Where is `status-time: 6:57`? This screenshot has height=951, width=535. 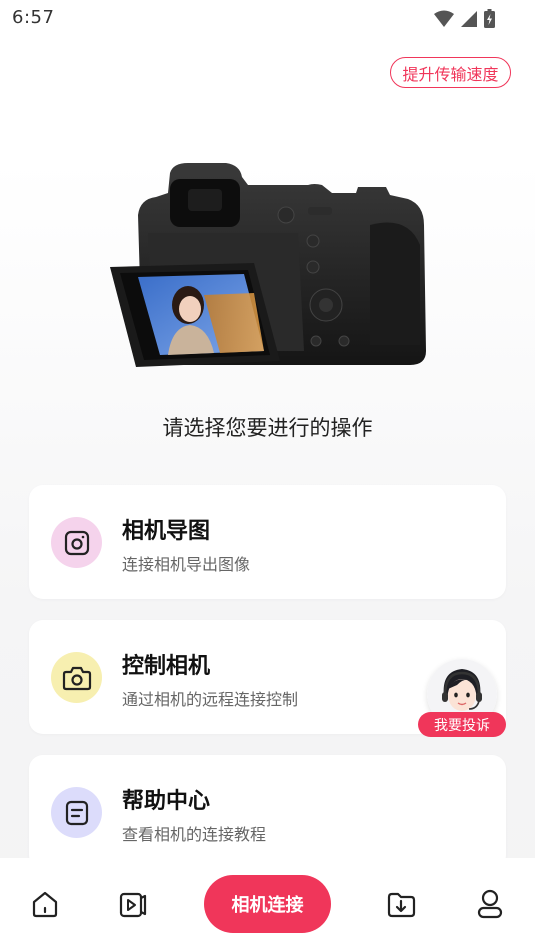 status-time: 6:57 is located at coordinates (33, 17).